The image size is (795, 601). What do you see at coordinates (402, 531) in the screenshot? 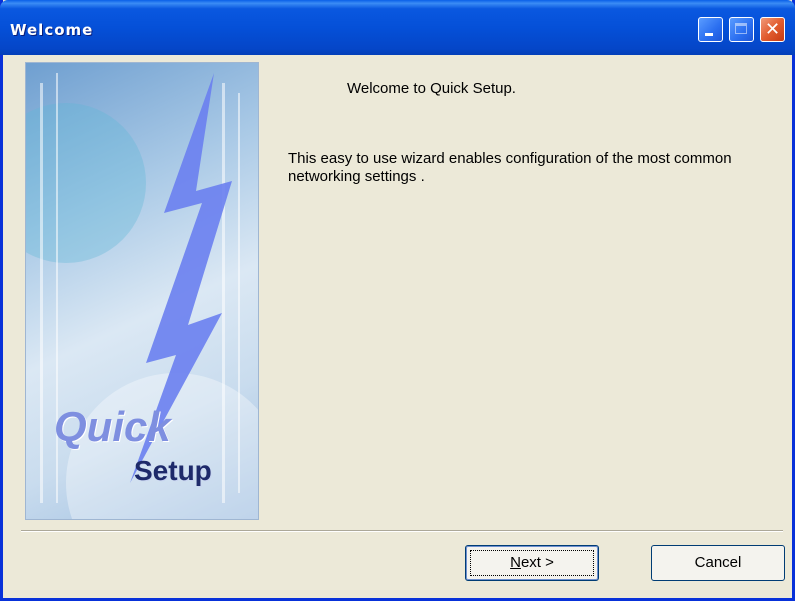
I see `divider` at bounding box center [402, 531].